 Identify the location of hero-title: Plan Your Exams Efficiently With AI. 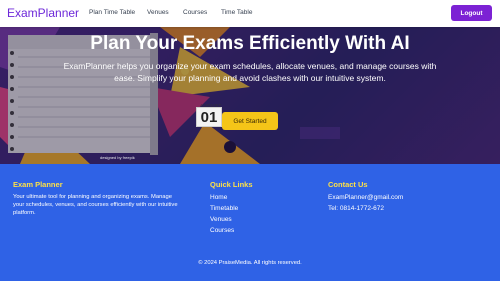
(250, 43).